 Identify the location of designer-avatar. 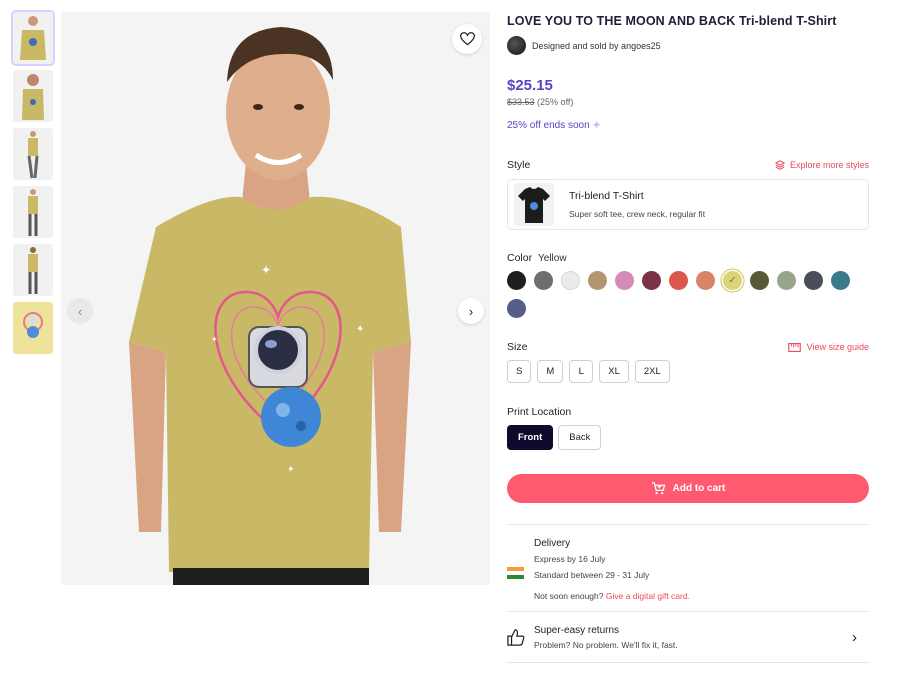
(516, 45).